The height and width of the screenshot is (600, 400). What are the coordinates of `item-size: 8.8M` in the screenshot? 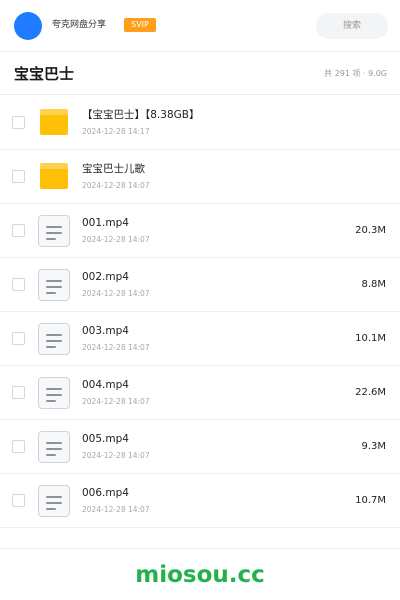 It's located at (373, 284).